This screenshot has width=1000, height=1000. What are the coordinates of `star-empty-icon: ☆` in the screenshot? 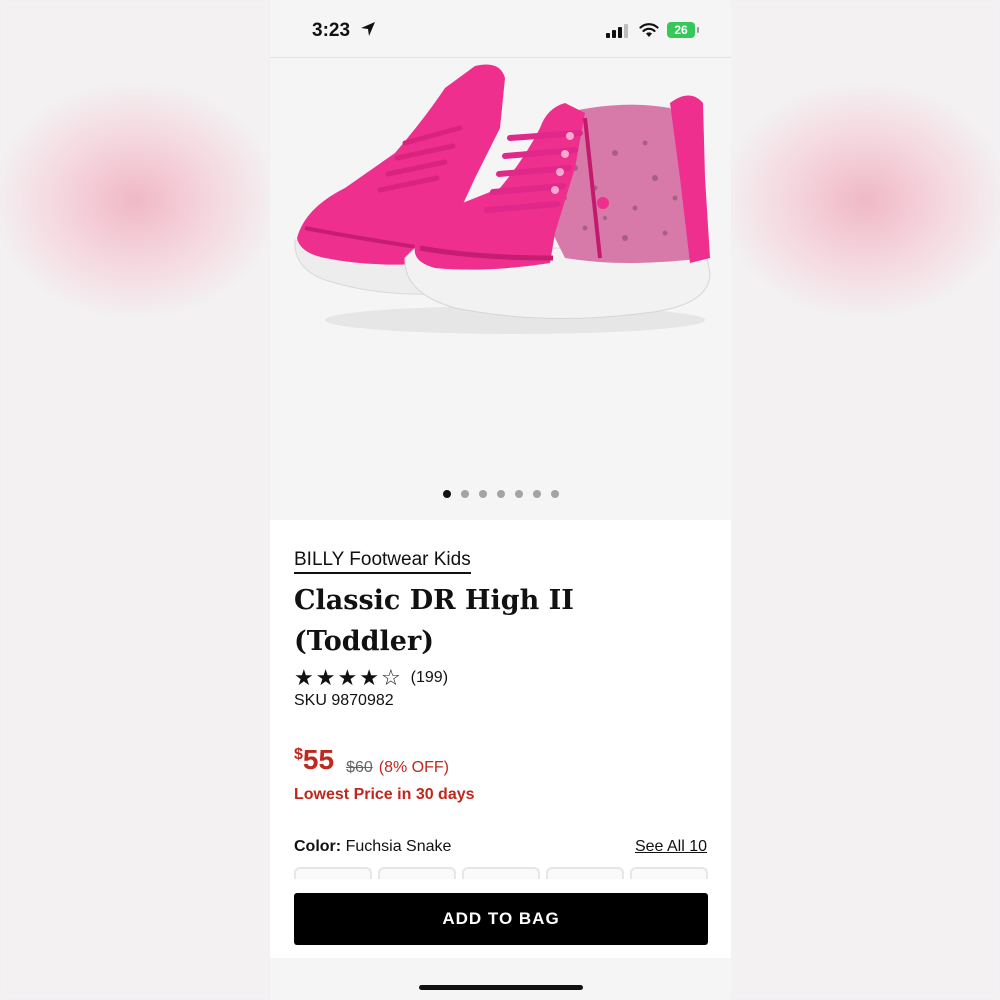 It's located at (390, 677).